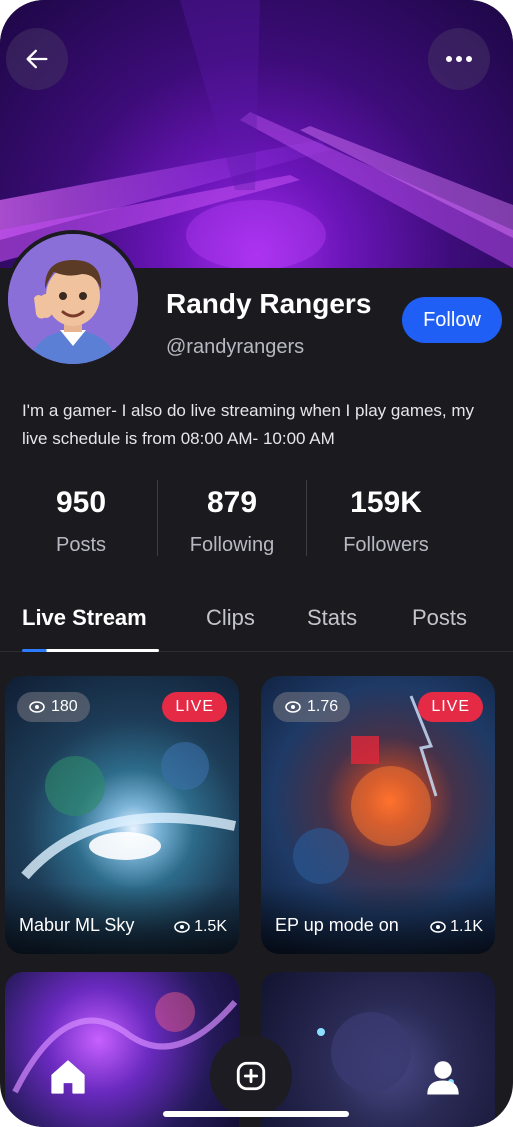 This screenshot has width=513, height=1127. What do you see at coordinates (230, 618) in the screenshot?
I see `tab-clips: Clips` at bounding box center [230, 618].